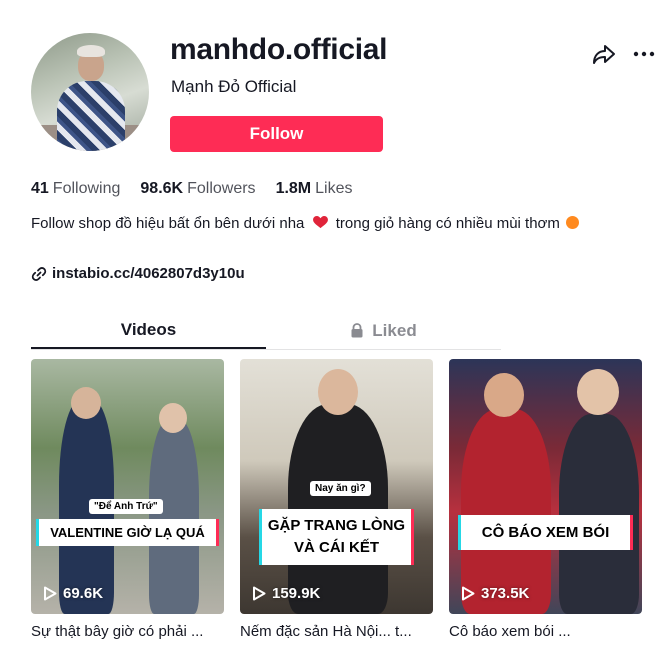  I want to click on bio-text-2: trong giỏ hàng có nhiều mùi thơm, so click(447, 223).